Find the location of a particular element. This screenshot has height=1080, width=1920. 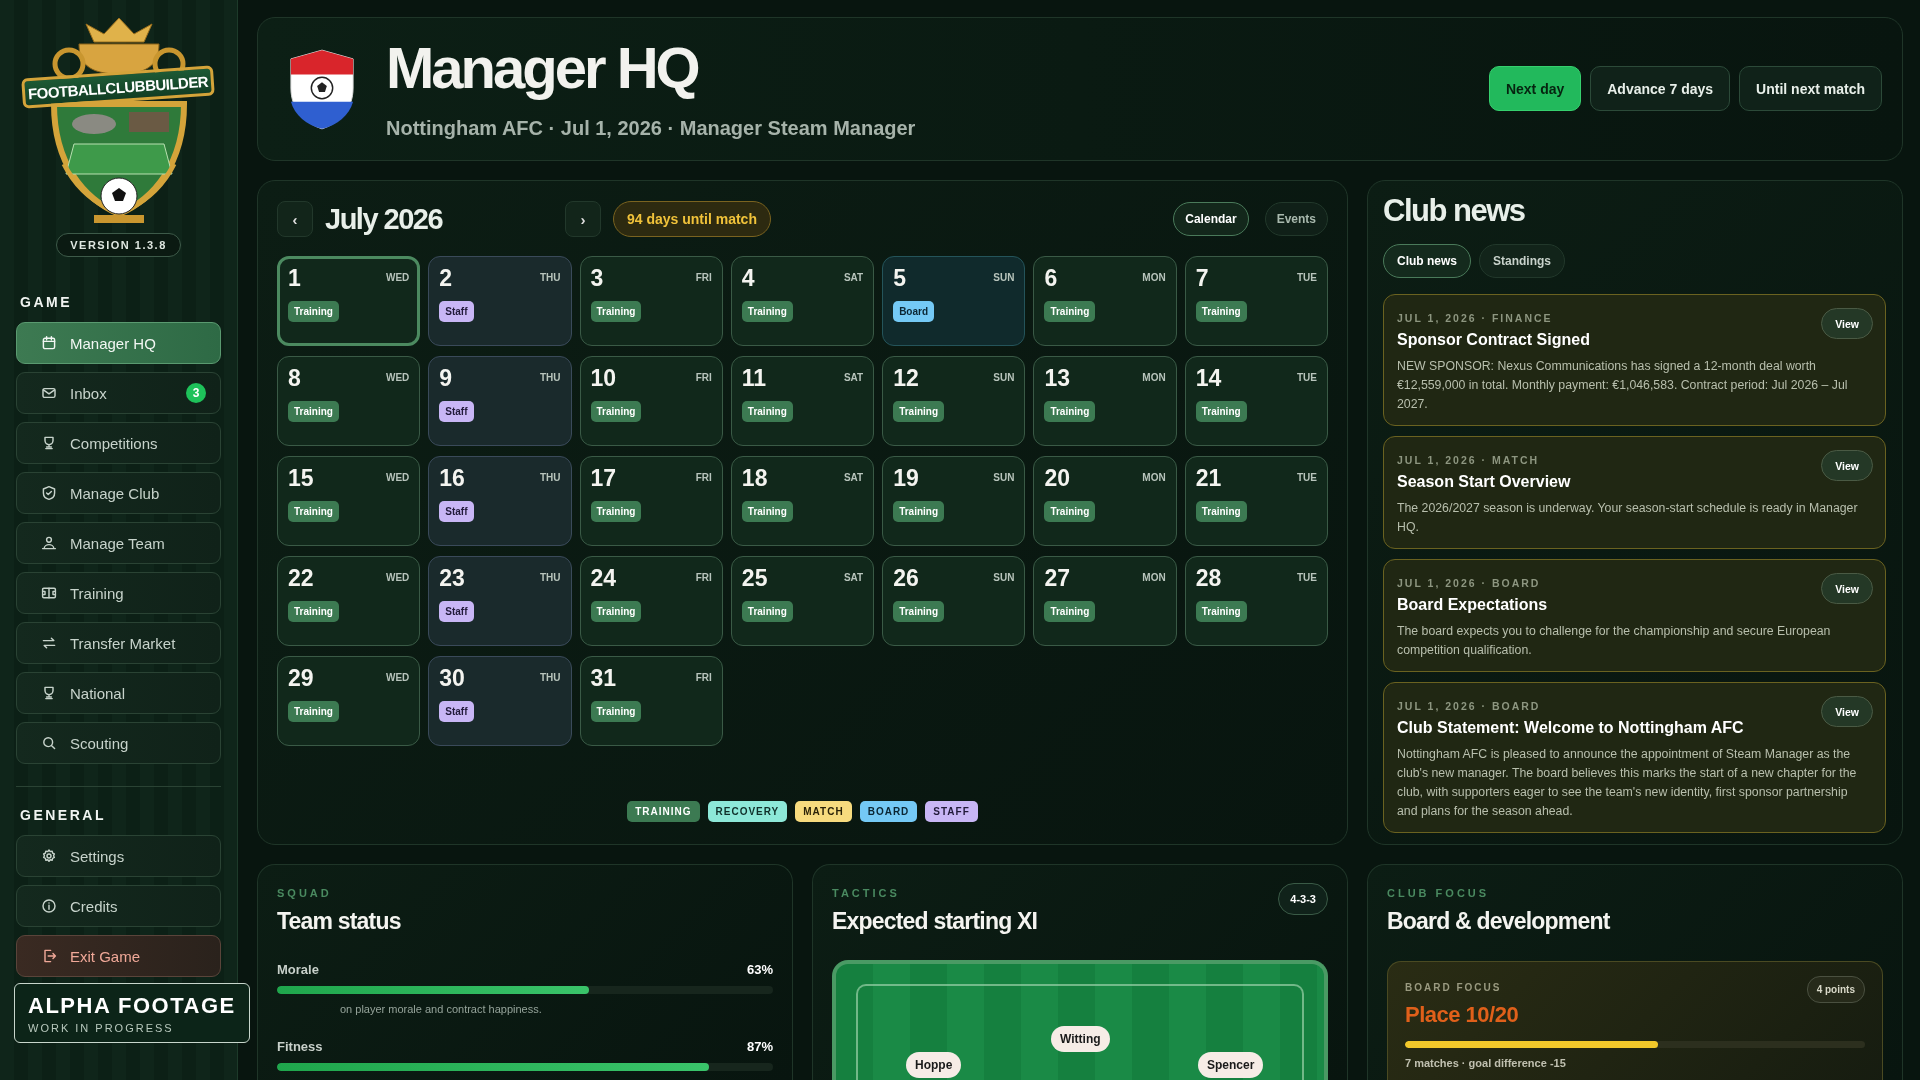

day-number: 6 is located at coordinates (1051, 278).